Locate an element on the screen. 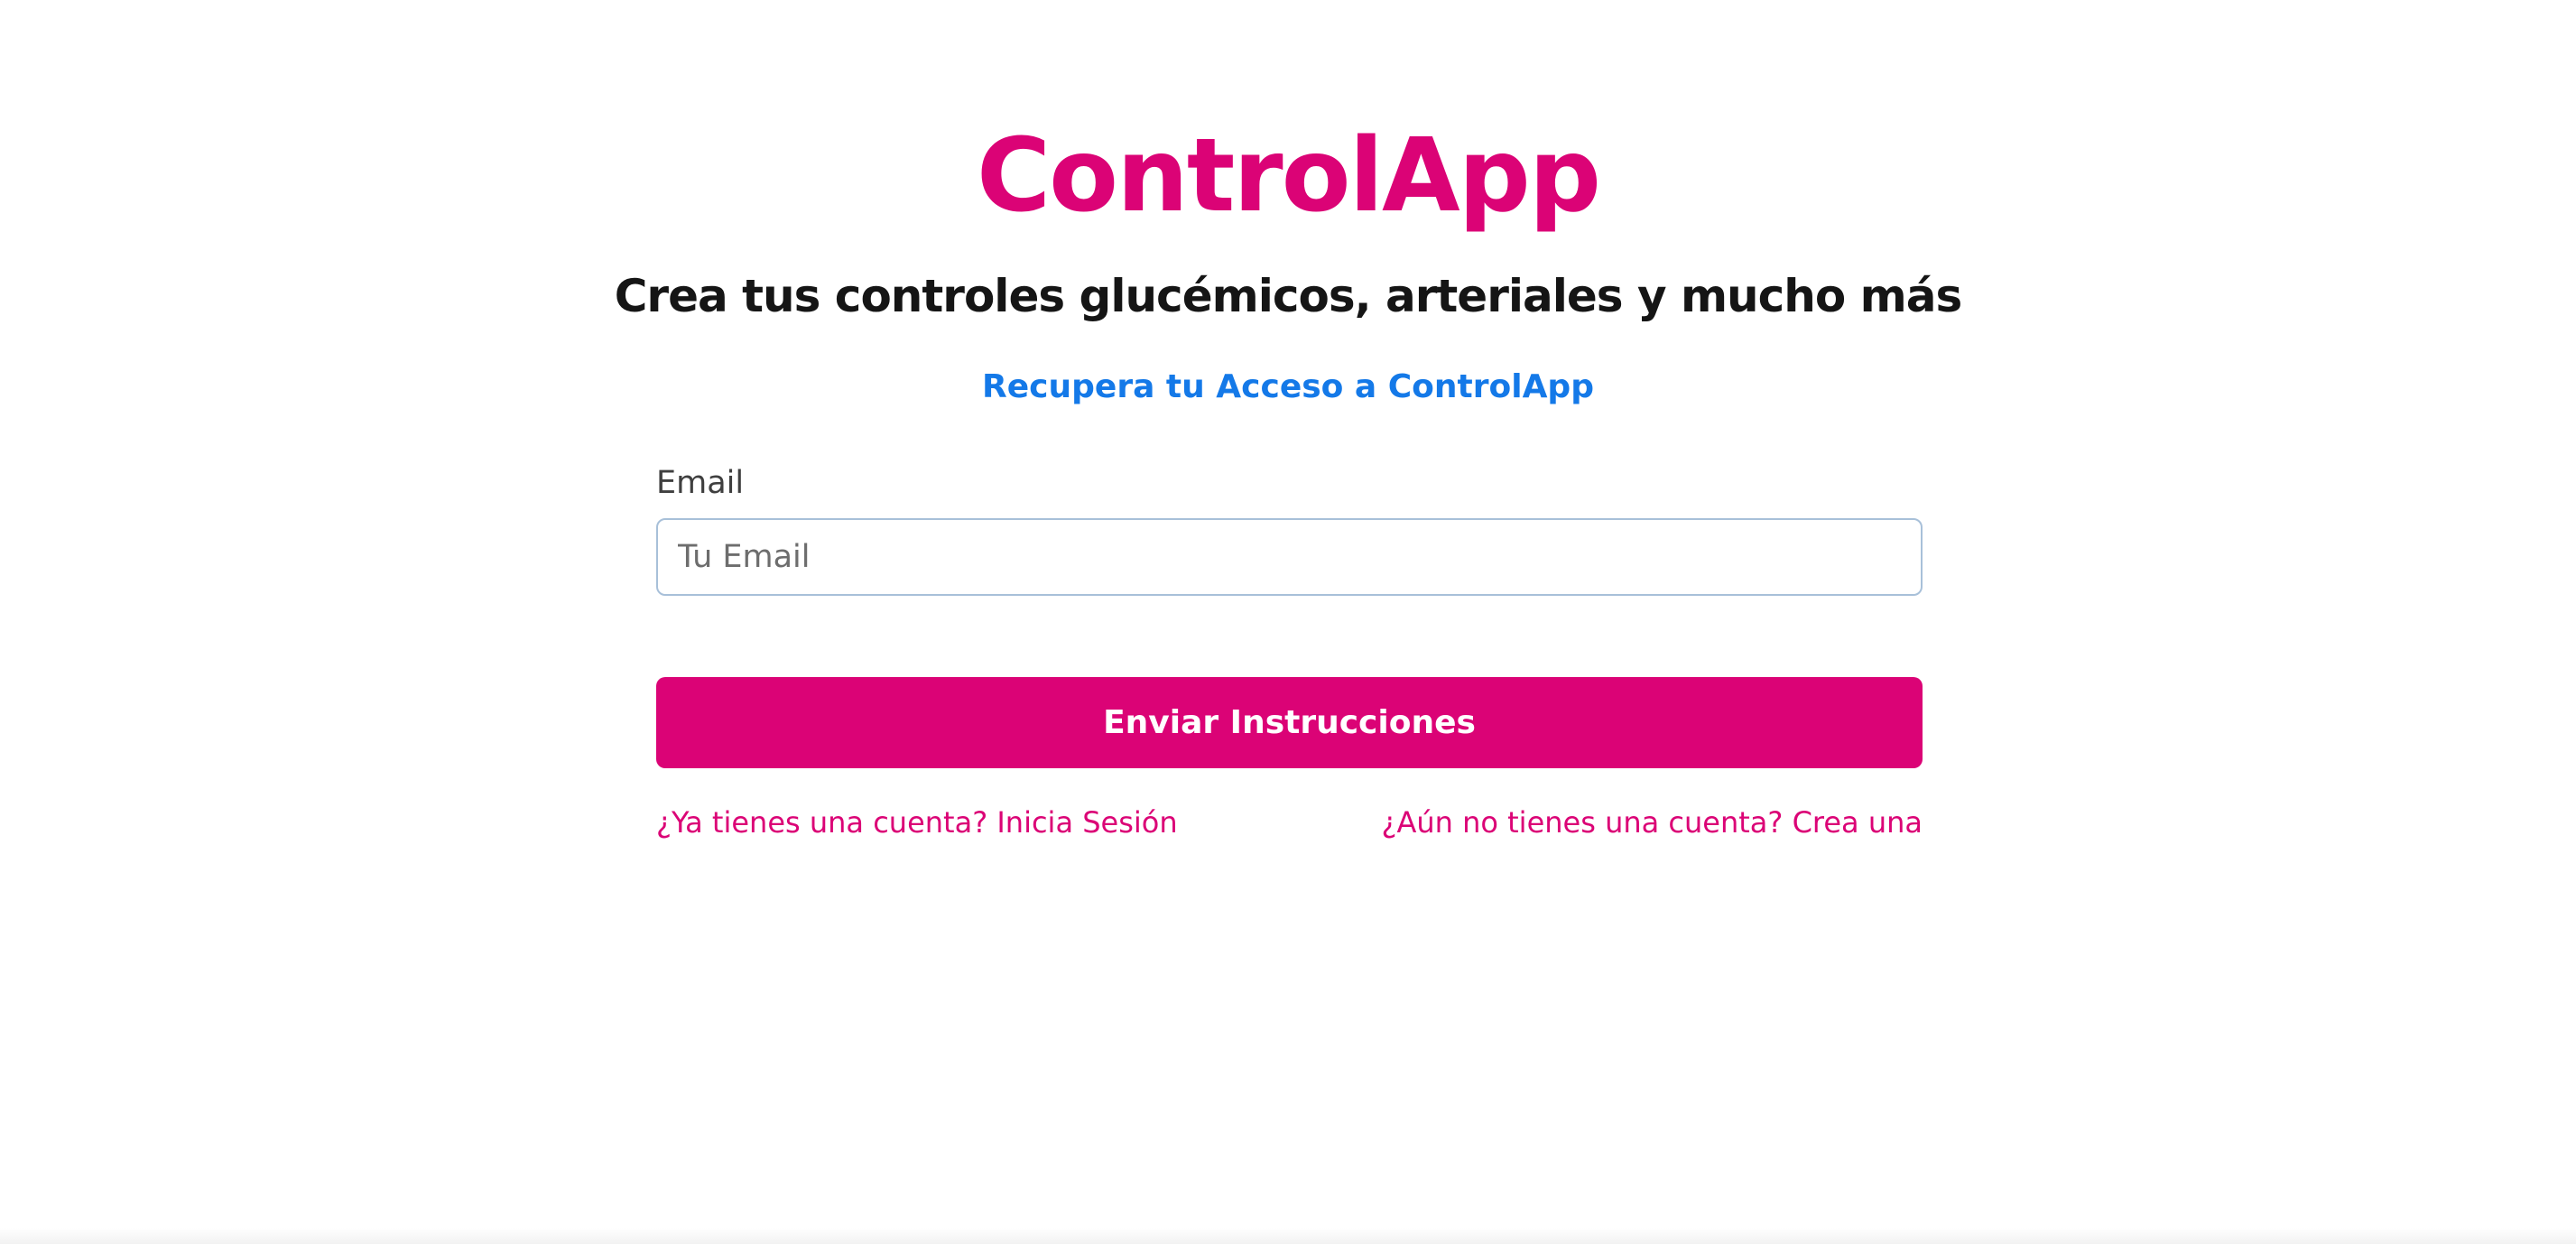 The image size is (2576, 1244). email-label: Email is located at coordinates (700, 483).